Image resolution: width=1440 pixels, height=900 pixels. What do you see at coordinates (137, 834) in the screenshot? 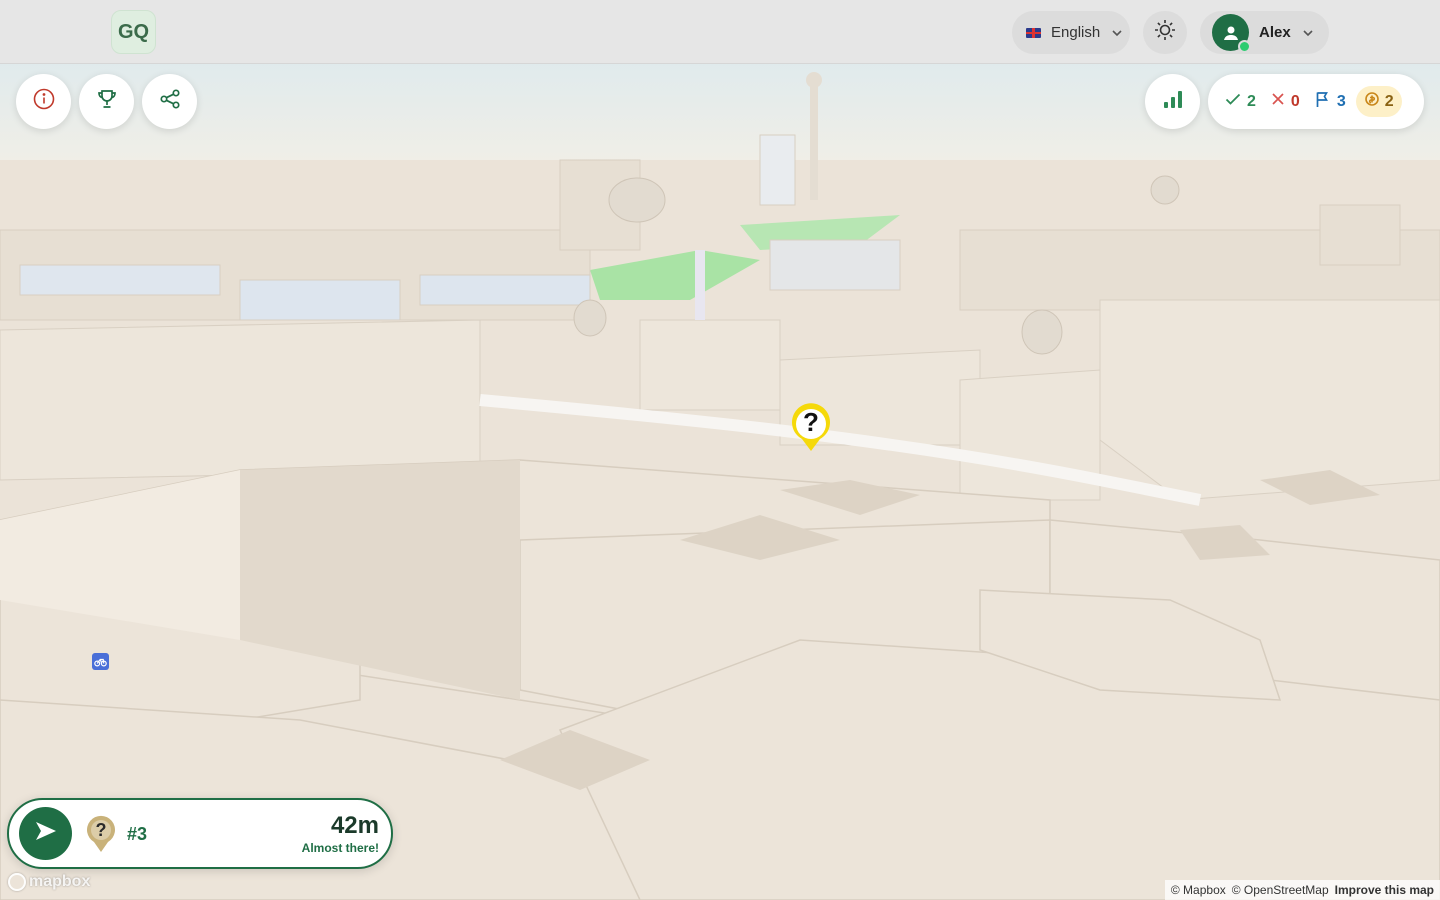
I see `target-number: #3` at bounding box center [137, 834].